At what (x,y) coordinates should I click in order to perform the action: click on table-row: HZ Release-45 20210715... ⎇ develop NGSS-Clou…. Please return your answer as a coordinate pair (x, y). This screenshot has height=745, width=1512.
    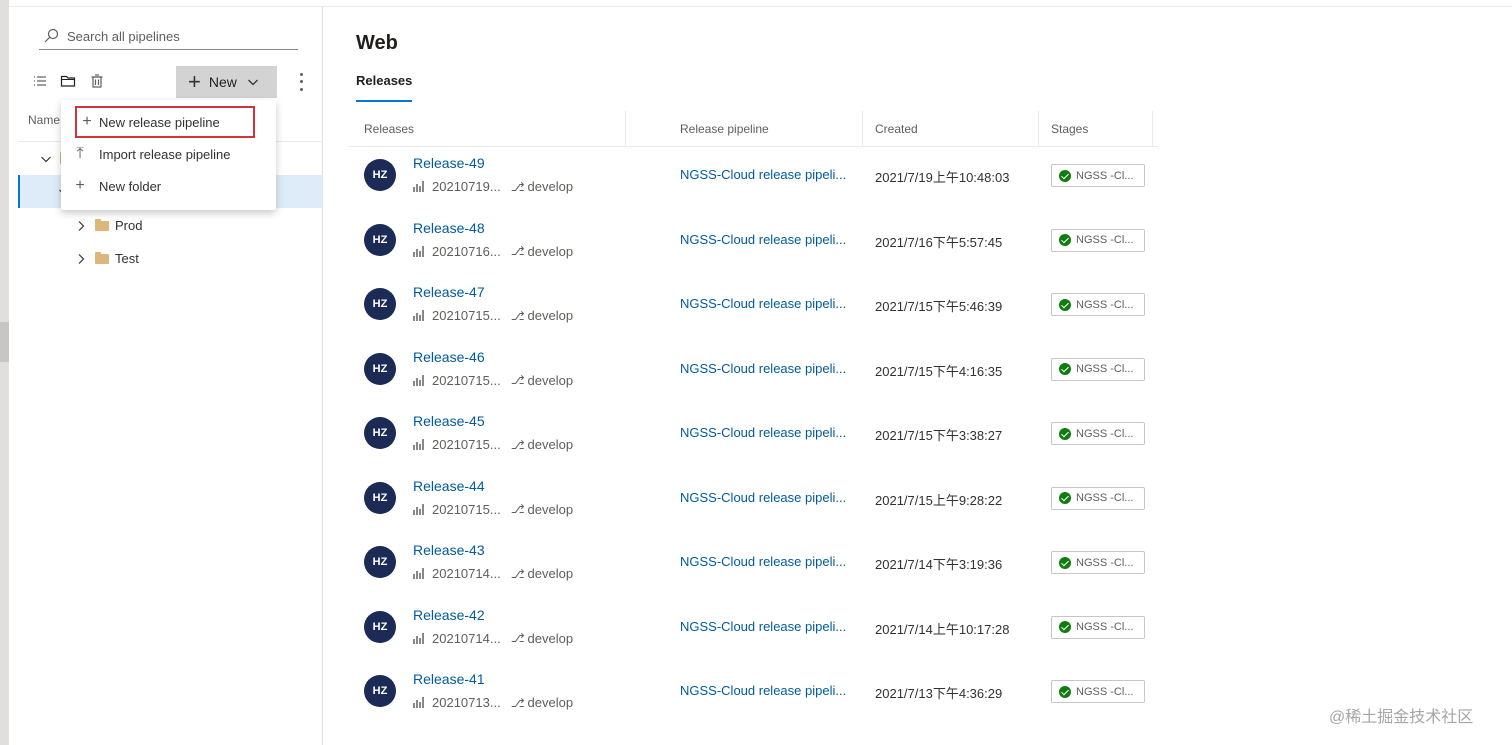
    Looking at the image, I should click on (753, 437).